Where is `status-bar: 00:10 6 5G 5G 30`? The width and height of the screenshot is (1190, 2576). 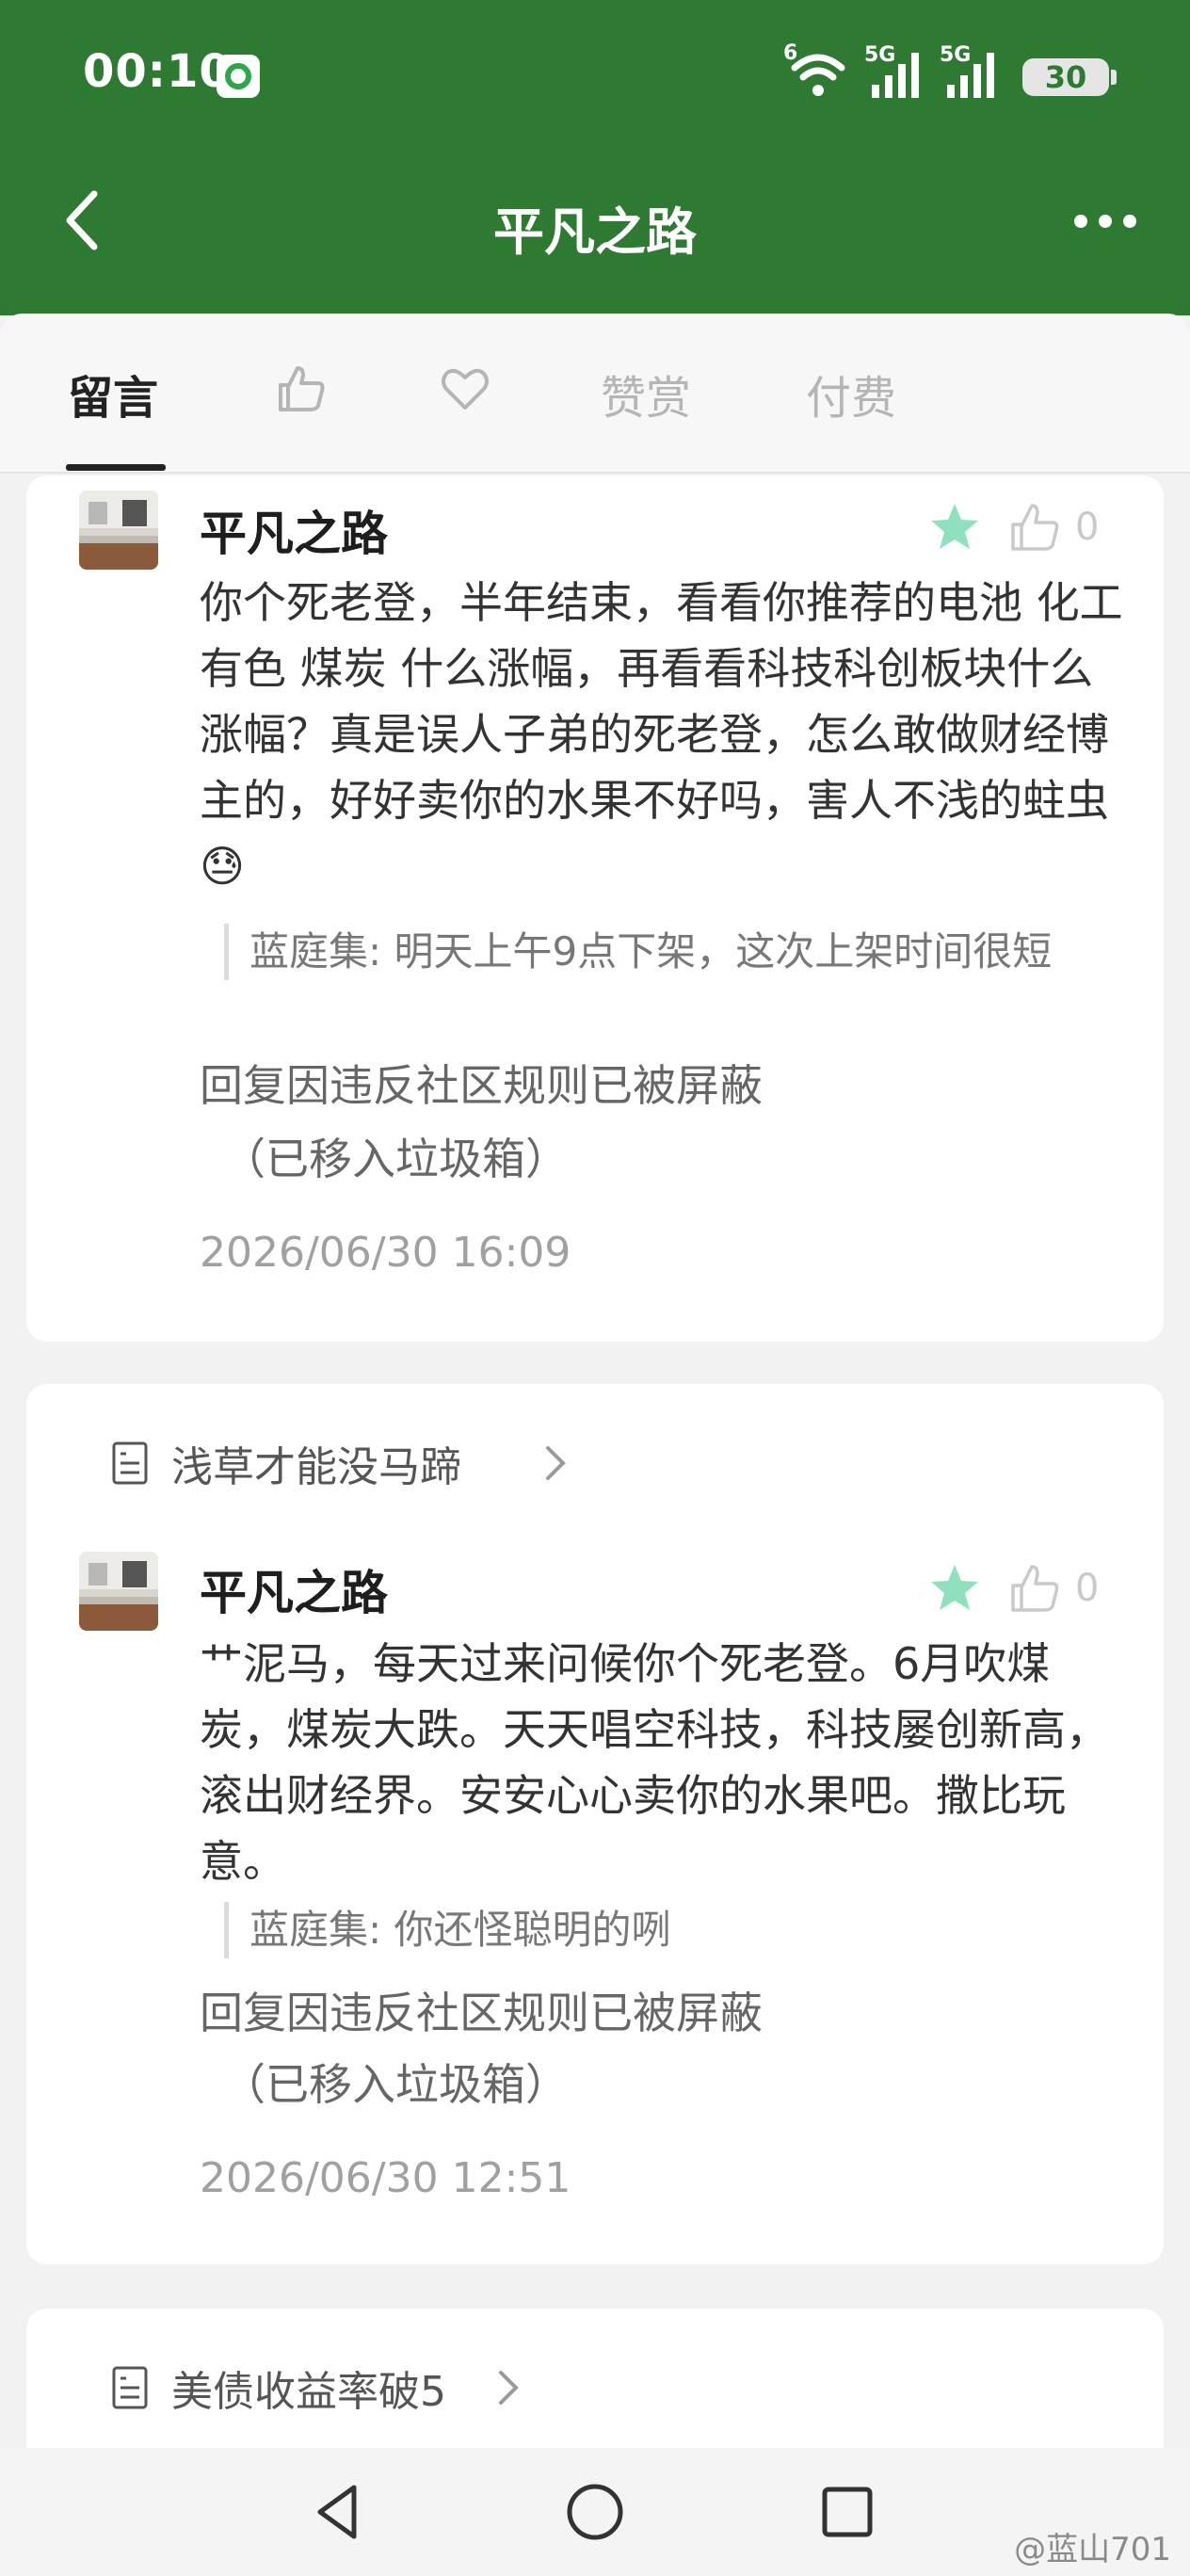
status-bar: 00:10 6 5G 5G 30 is located at coordinates (595, 75).